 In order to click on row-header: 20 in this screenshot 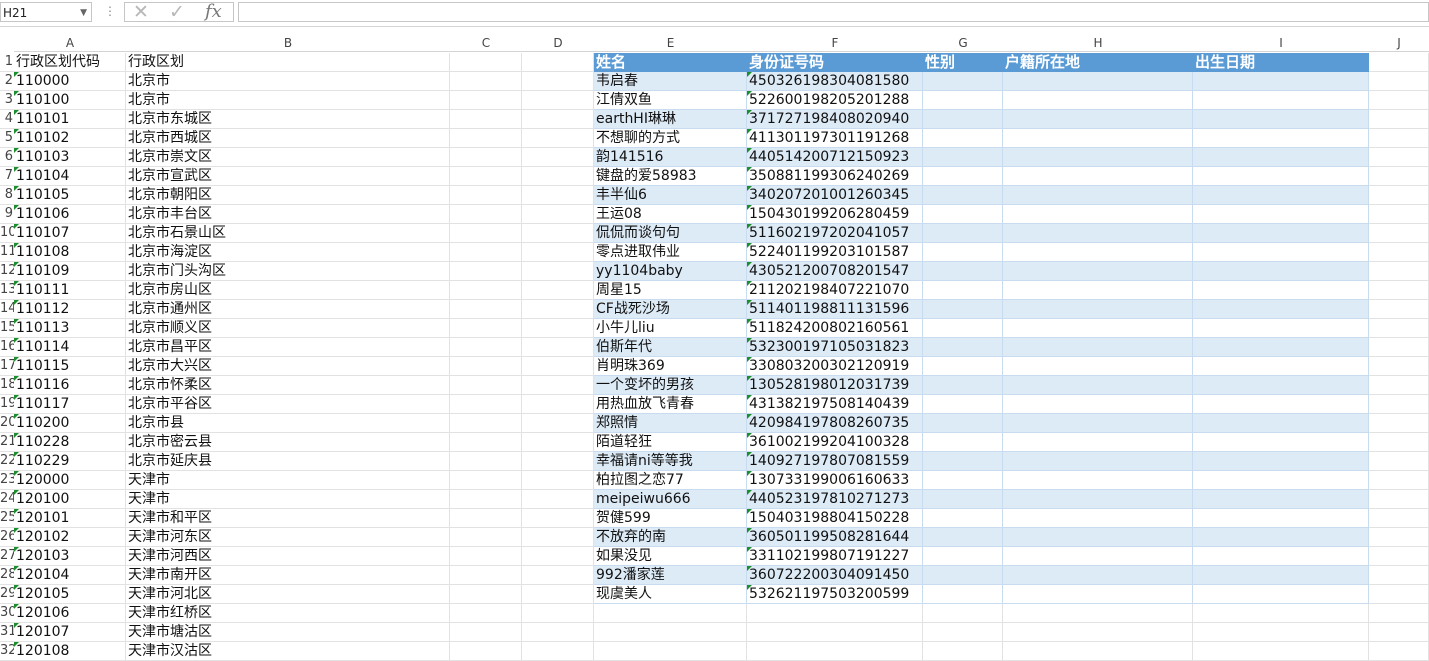, I will do `click(7, 423)`.